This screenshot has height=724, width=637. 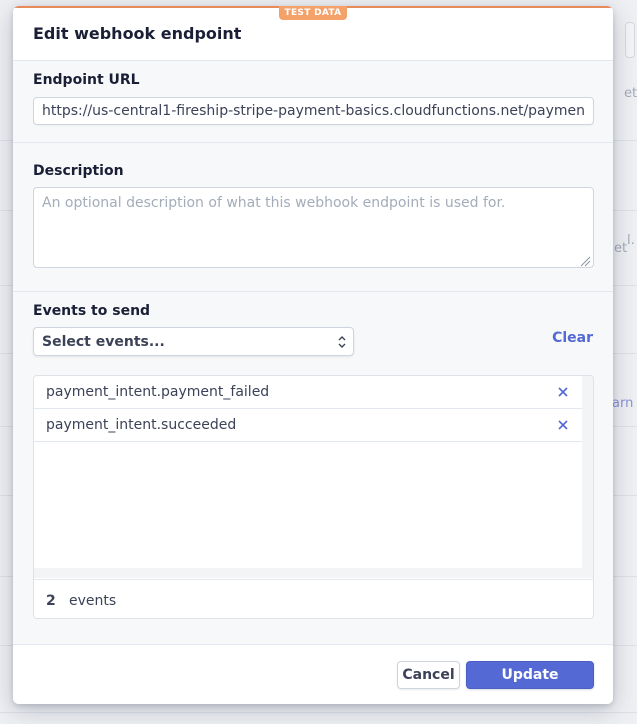 What do you see at coordinates (587, 477) in the screenshot?
I see `vertical-scrollbar` at bounding box center [587, 477].